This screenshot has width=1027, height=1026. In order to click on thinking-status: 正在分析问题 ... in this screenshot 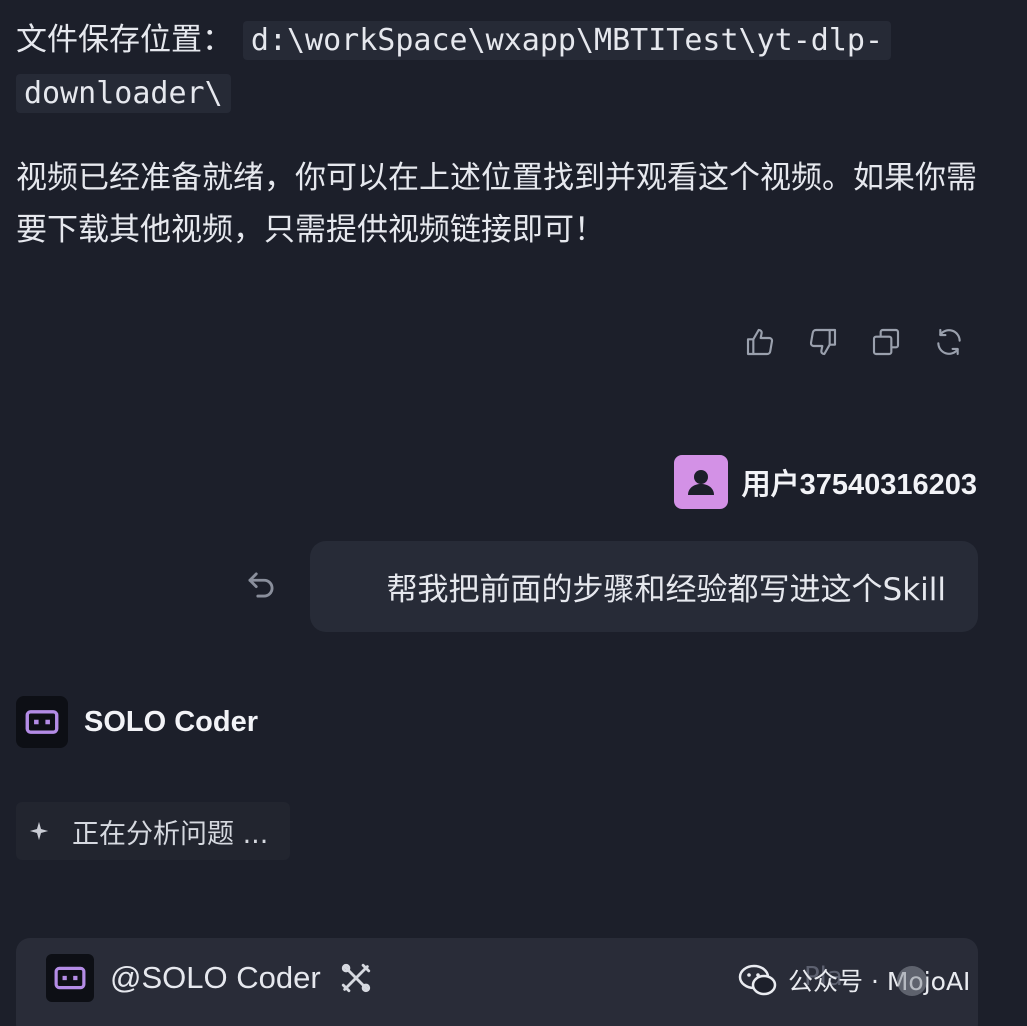, I will do `click(153, 831)`.